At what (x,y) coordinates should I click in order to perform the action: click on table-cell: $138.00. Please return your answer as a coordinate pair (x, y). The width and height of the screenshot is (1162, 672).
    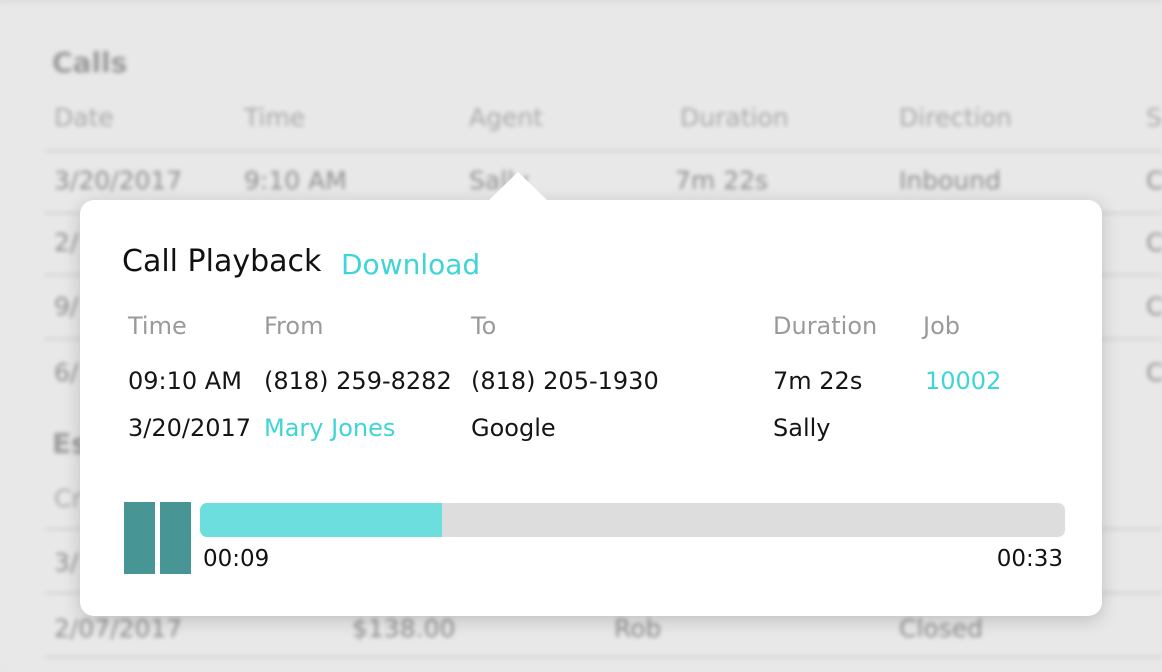
    Looking at the image, I should click on (404, 628).